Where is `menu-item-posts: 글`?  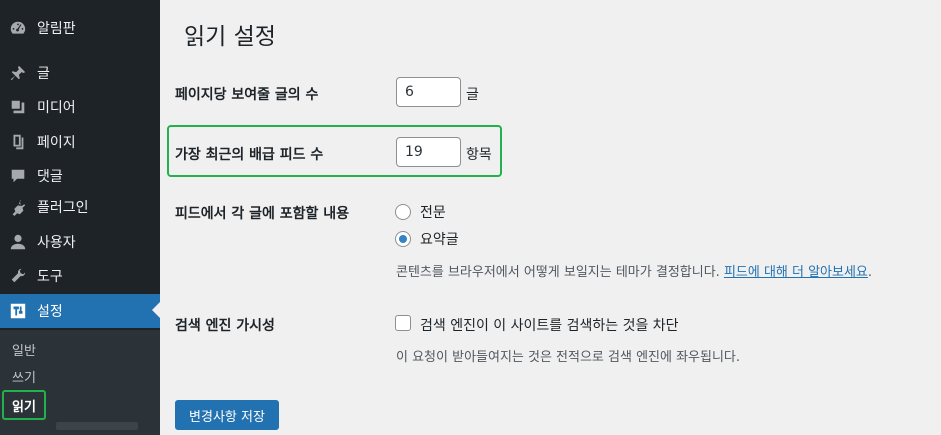
menu-item-posts: 글 is located at coordinates (80, 73).